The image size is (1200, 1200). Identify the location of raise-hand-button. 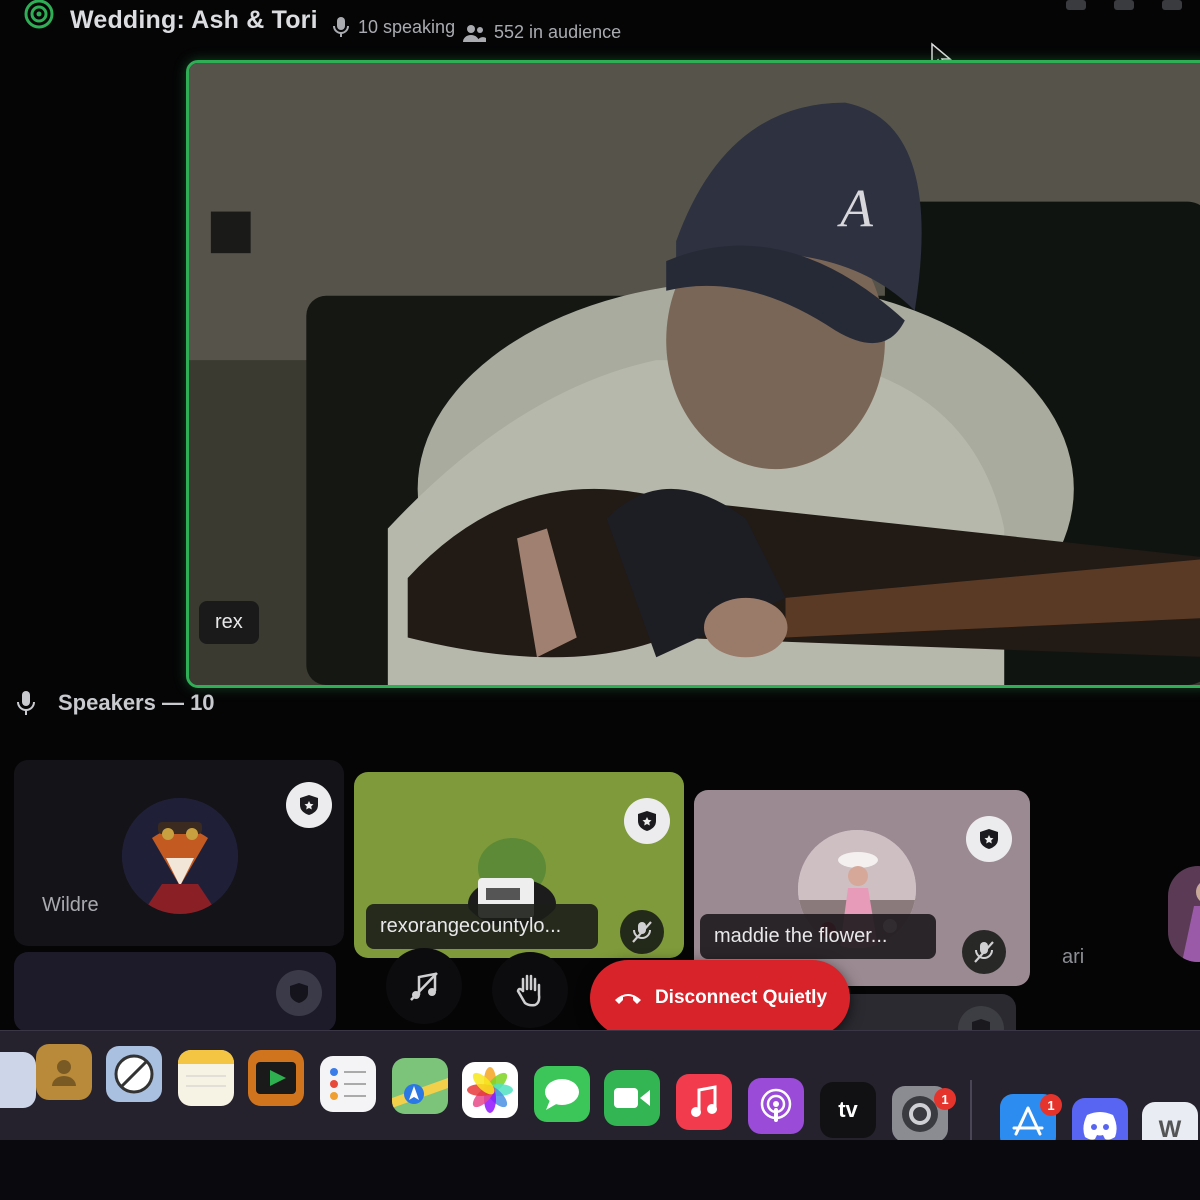
(530, 990).